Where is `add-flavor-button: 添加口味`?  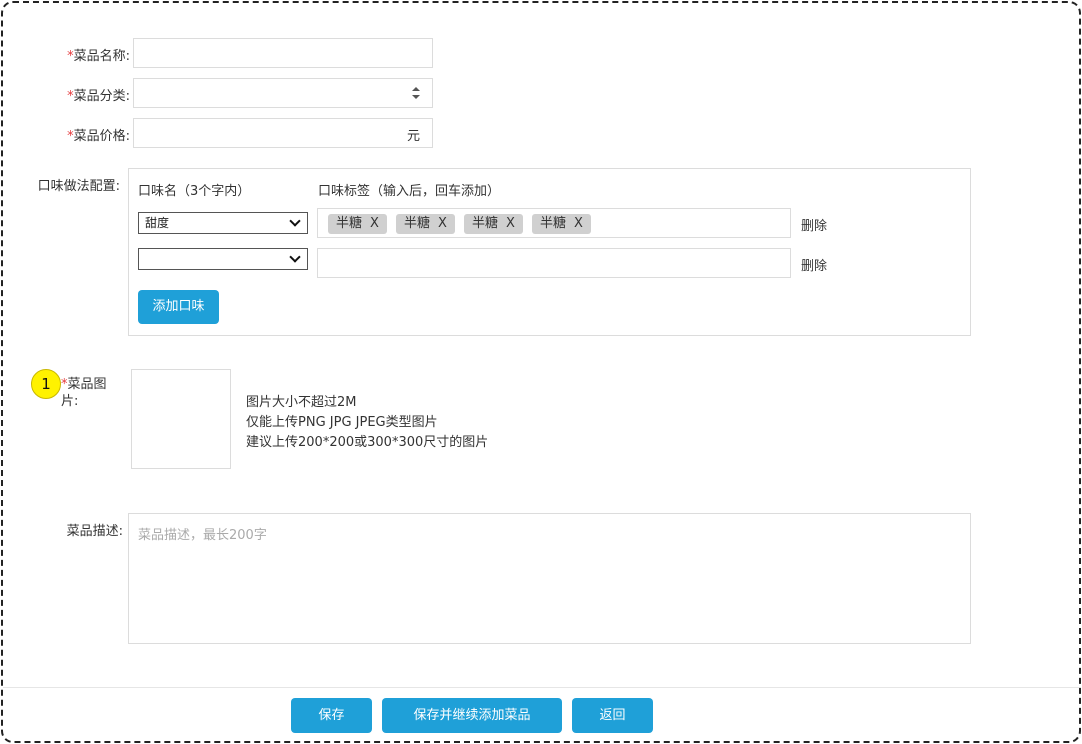
add-flavor-button: 添加口味 is located at coordinates (178, 307).